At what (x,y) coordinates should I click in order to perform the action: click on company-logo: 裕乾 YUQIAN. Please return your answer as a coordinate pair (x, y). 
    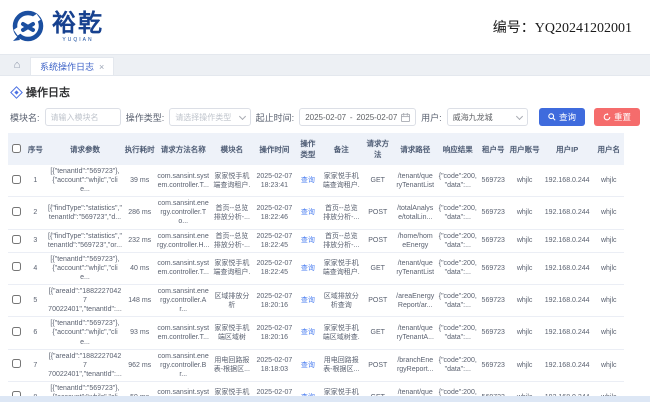
    Looking at the image, I should click on (57, 27).